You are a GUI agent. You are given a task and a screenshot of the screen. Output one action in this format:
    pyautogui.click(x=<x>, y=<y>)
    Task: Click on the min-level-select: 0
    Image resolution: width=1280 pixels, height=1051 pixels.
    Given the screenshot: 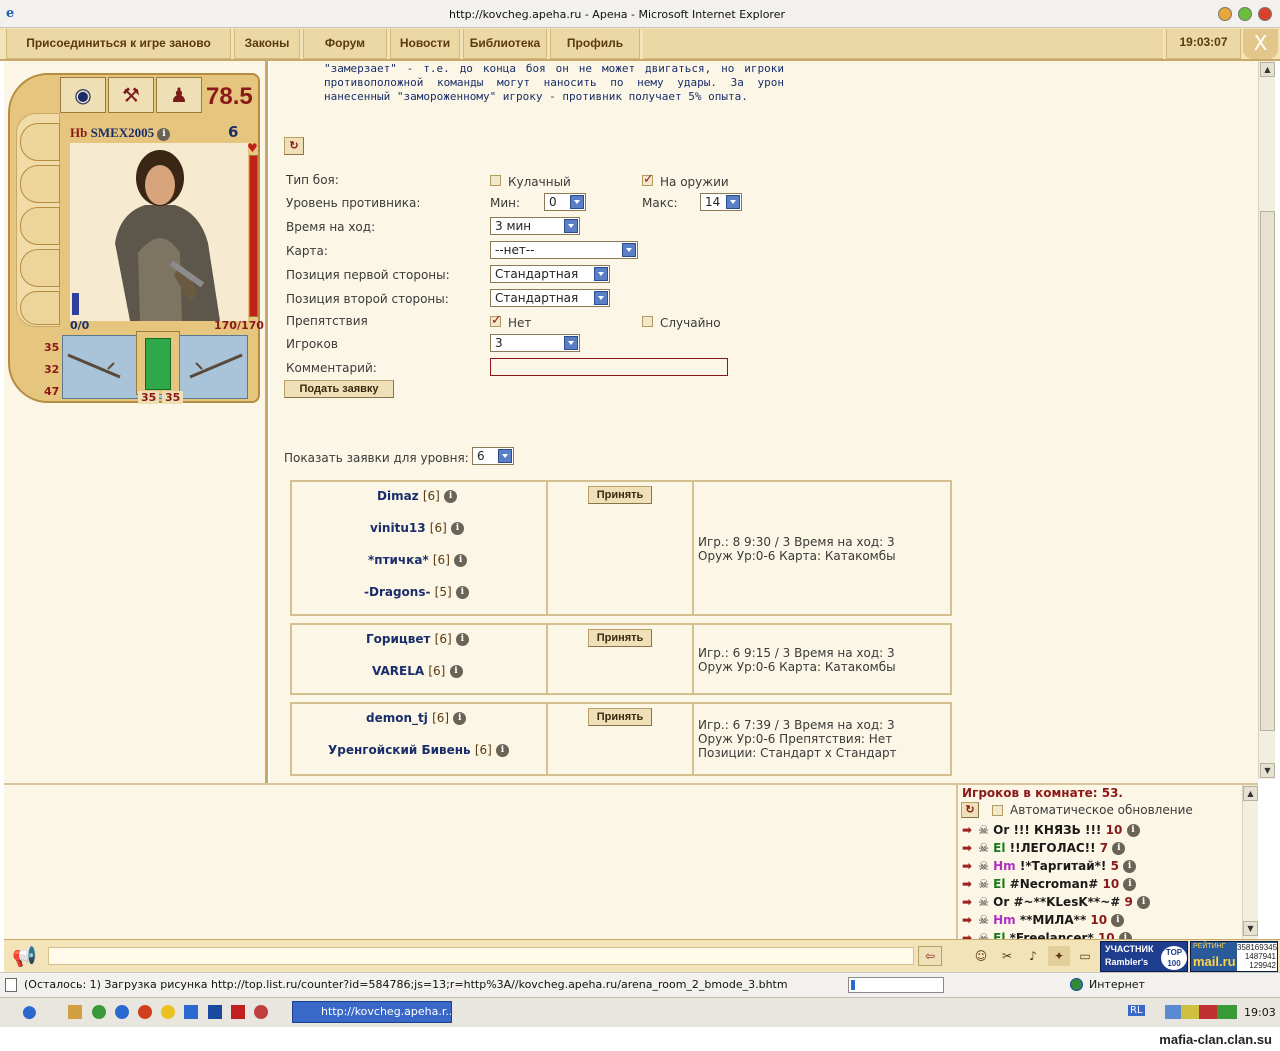 What is the action you would take?
    pyautogui.click(x=565, y=202)
    